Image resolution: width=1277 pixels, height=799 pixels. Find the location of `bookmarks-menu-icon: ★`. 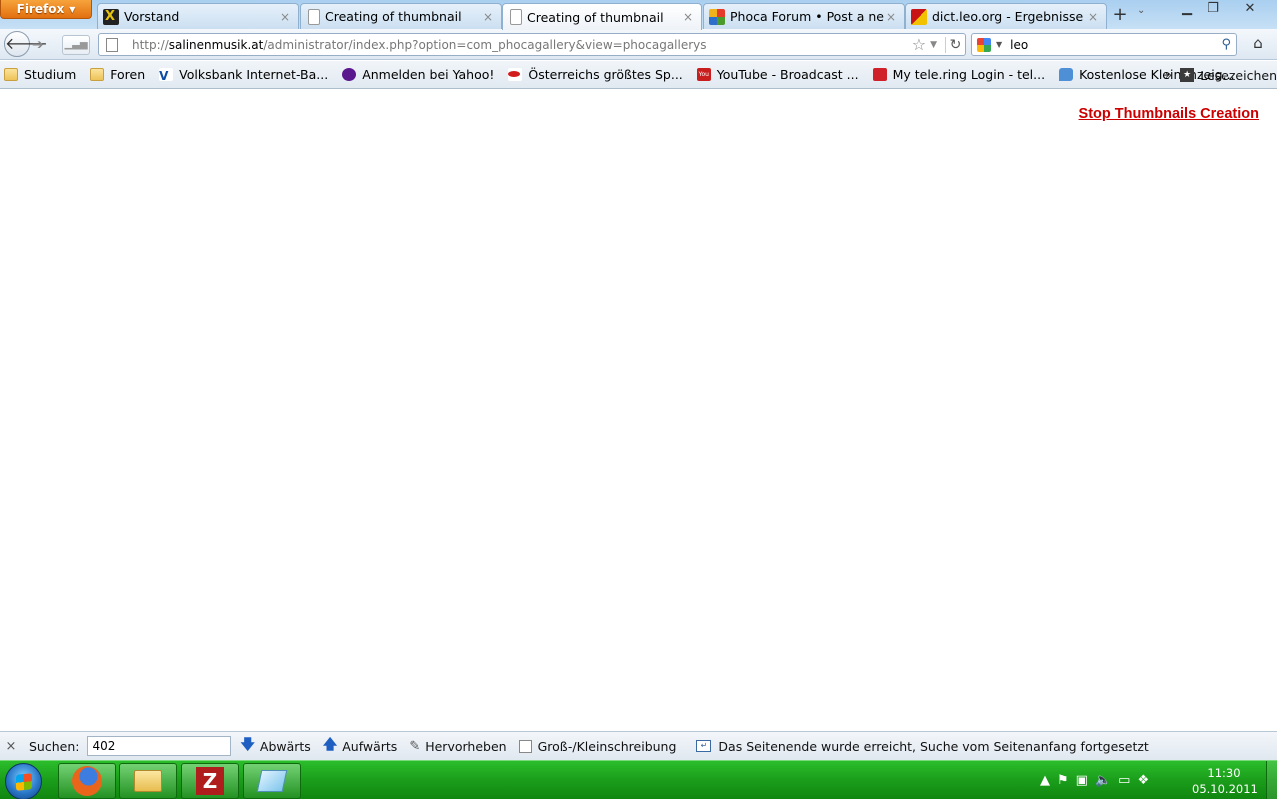

bookmarks-menu-icon: ★ is located at coordinates (1187, 75).